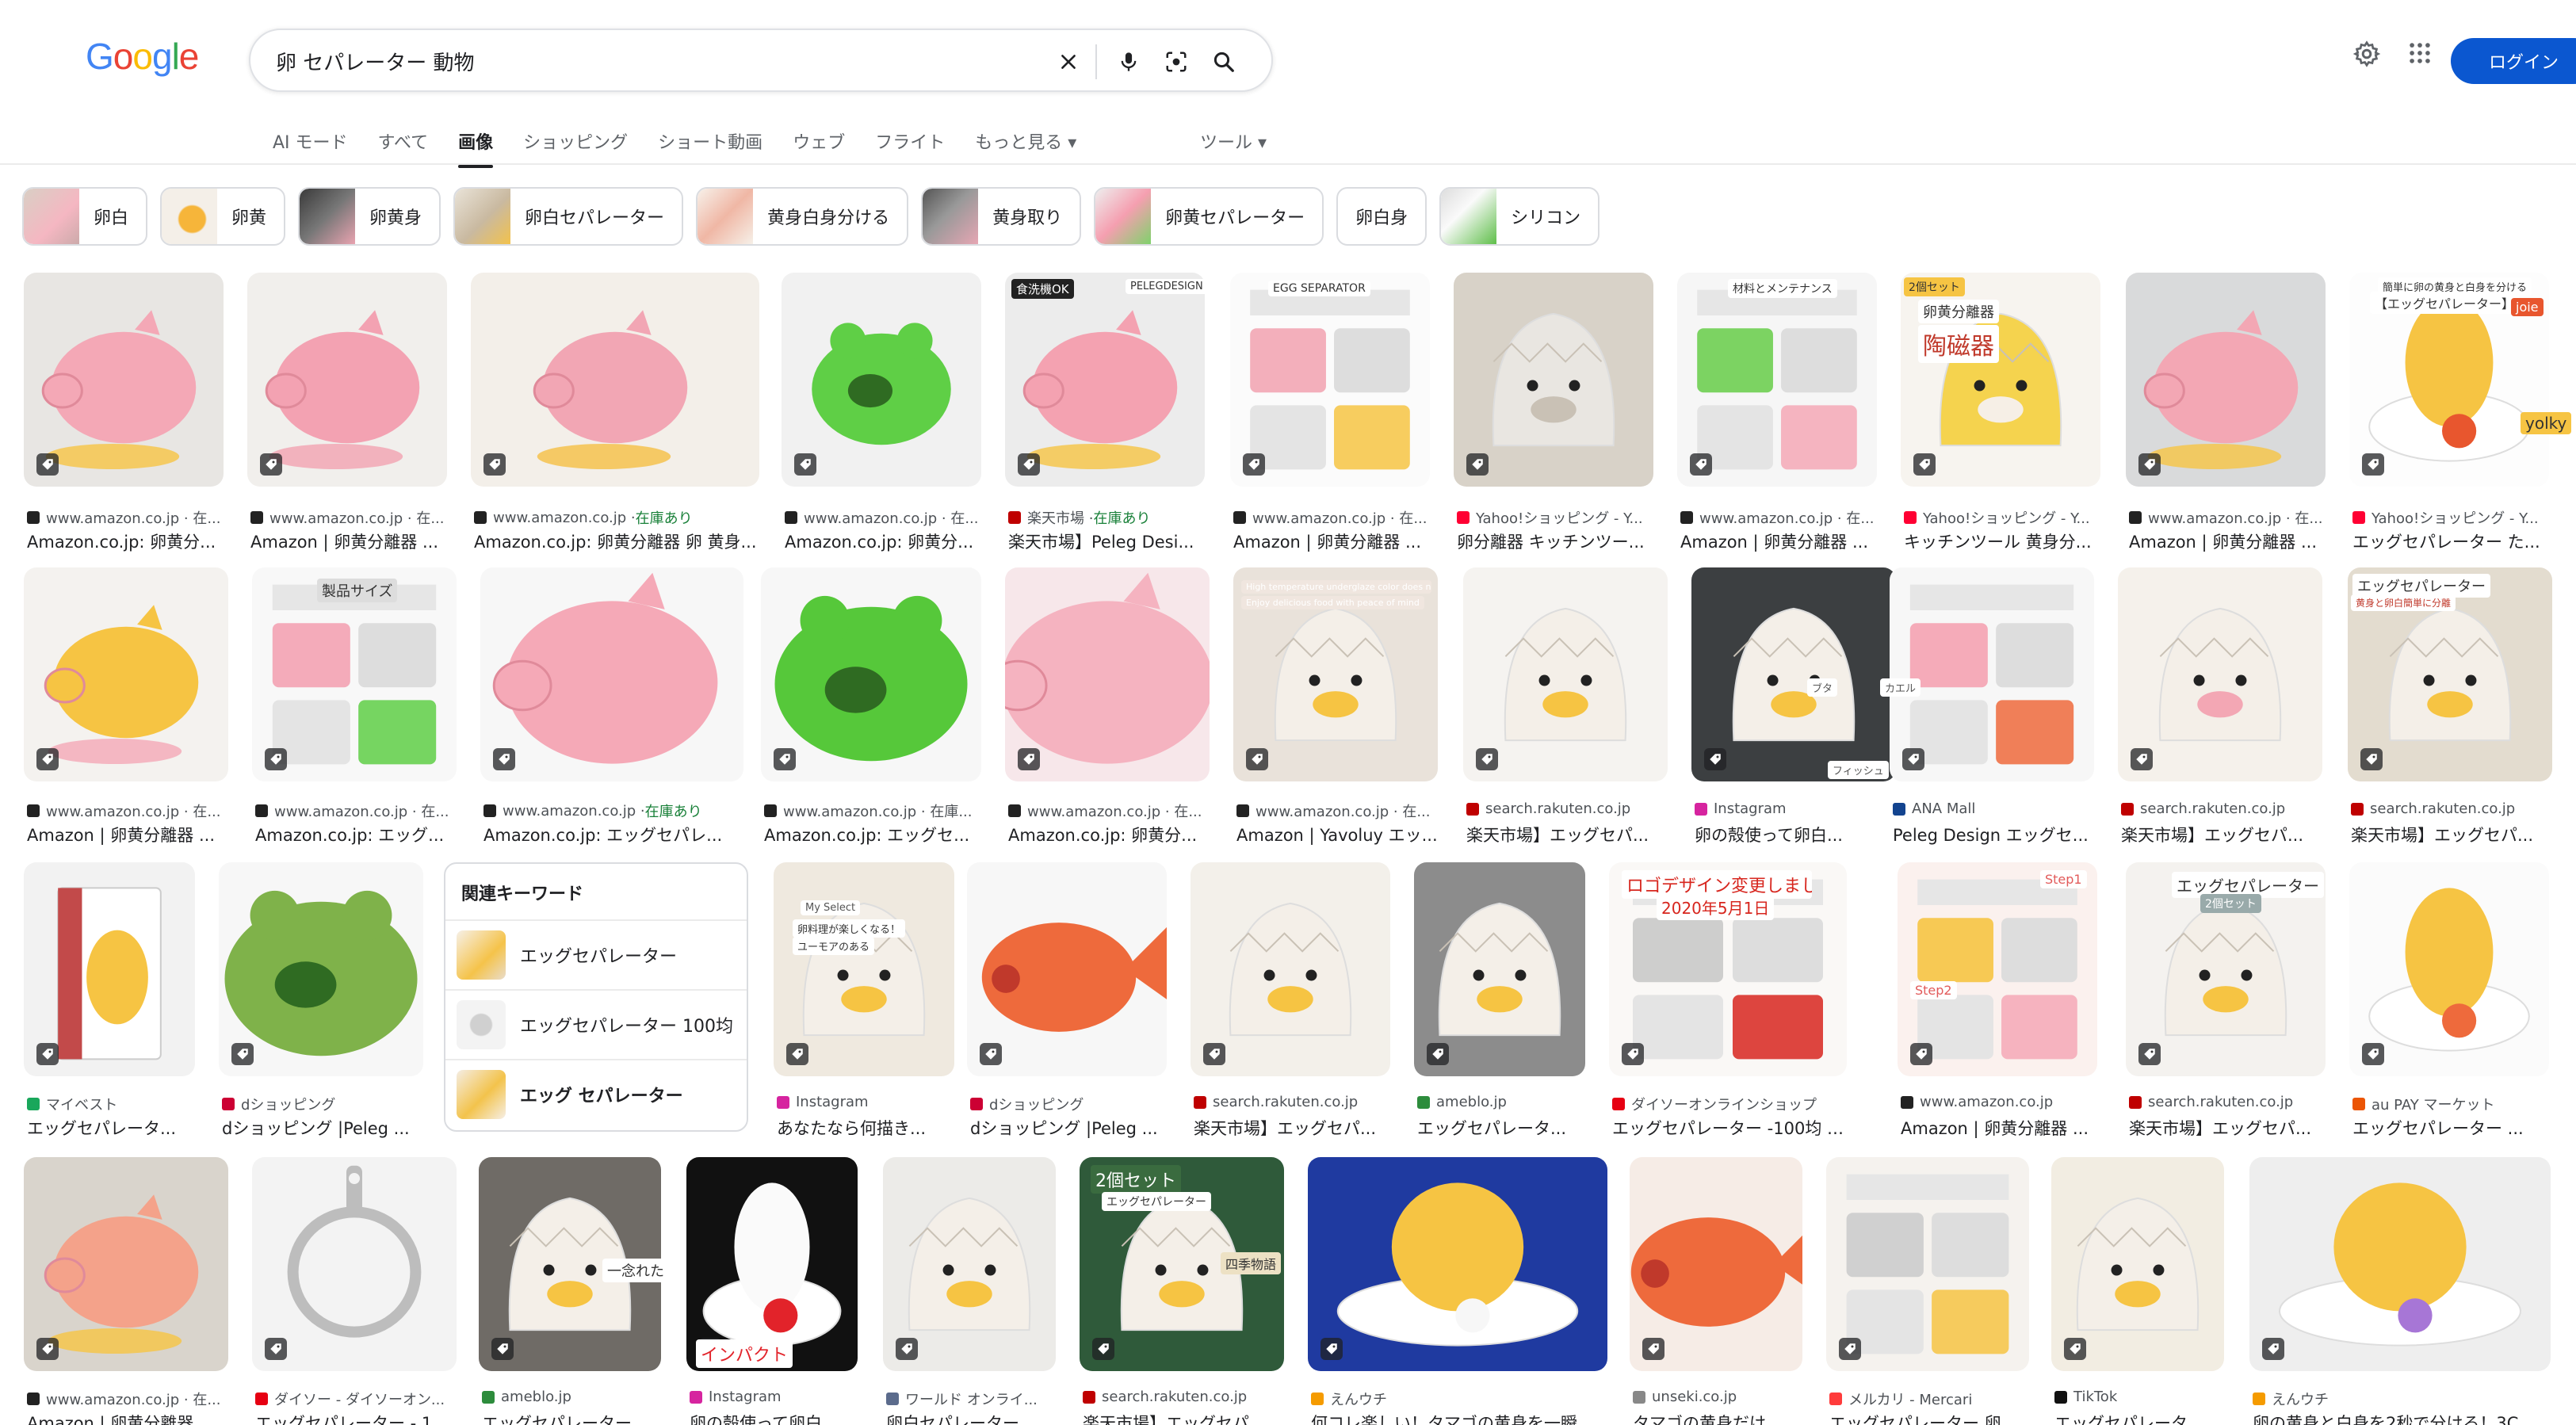 The width and height of the screenshot is (2576, 1425). Describe the element at coordinates (1462, 1102) in the screenshot. I see `result-source: ameblo.jp` at that location.